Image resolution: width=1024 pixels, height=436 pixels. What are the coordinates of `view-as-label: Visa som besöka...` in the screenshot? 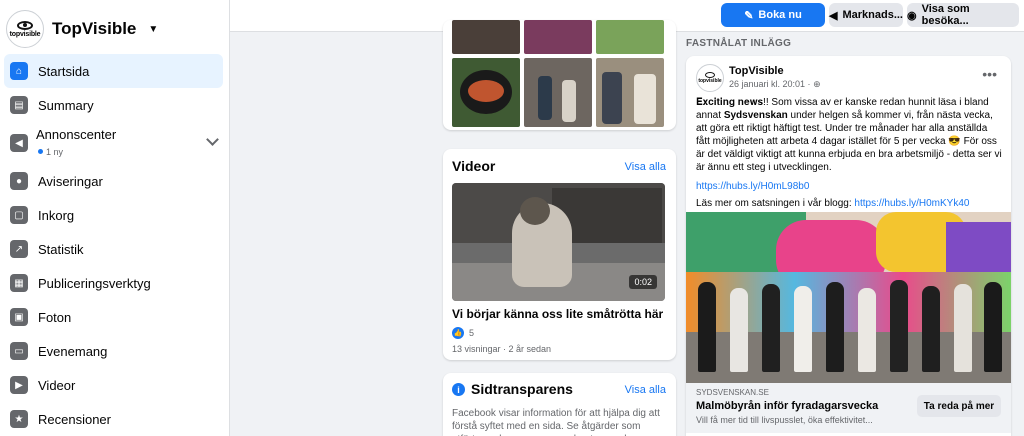 It's located at (945, 15).